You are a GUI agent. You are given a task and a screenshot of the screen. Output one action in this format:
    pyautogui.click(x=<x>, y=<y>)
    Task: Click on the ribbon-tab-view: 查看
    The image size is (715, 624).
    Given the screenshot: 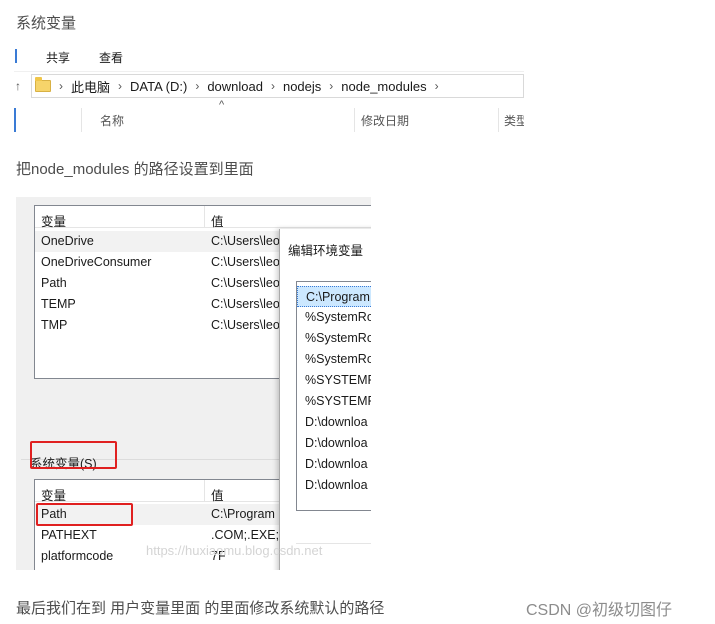 What is the action you would take?
    pyautogui.click(x=111, y=57)
    